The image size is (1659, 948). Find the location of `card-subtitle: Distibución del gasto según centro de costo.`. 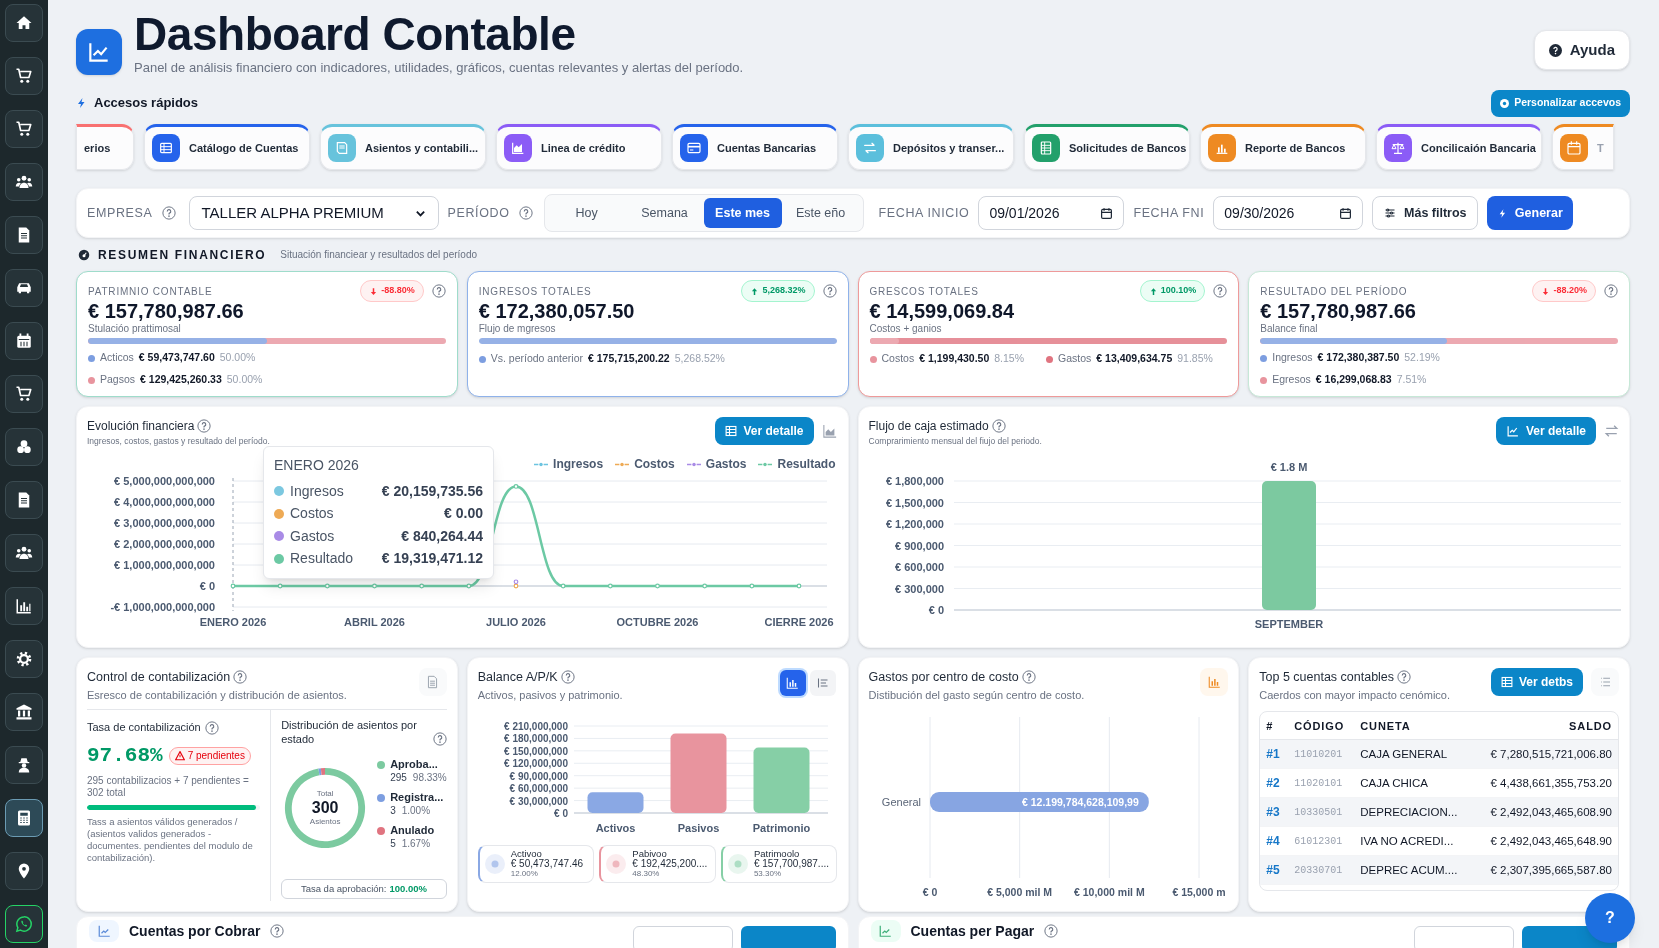

card-subtitle: Distibución del gasto según centro de costo. is located at coordinates (976, 695).